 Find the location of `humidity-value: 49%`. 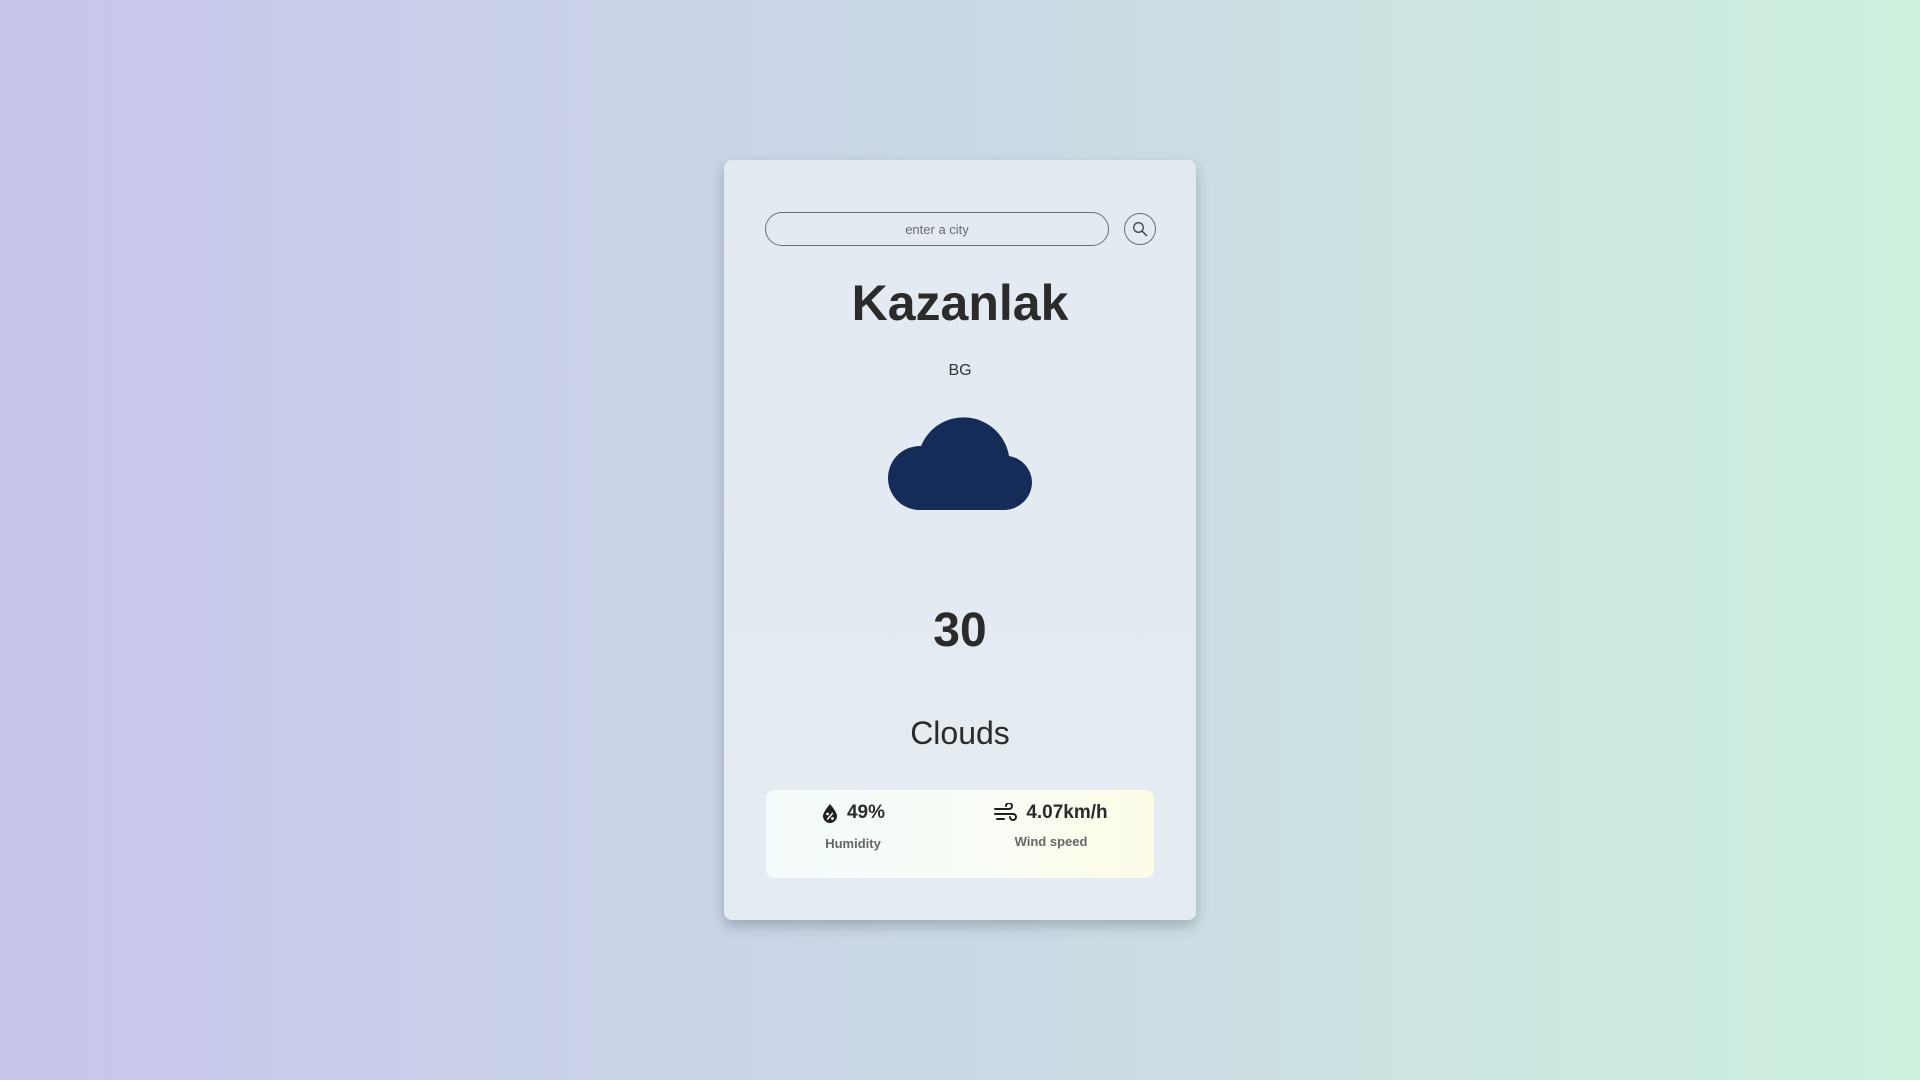

humidity-value: 49% is located at coordinates (866, 812).